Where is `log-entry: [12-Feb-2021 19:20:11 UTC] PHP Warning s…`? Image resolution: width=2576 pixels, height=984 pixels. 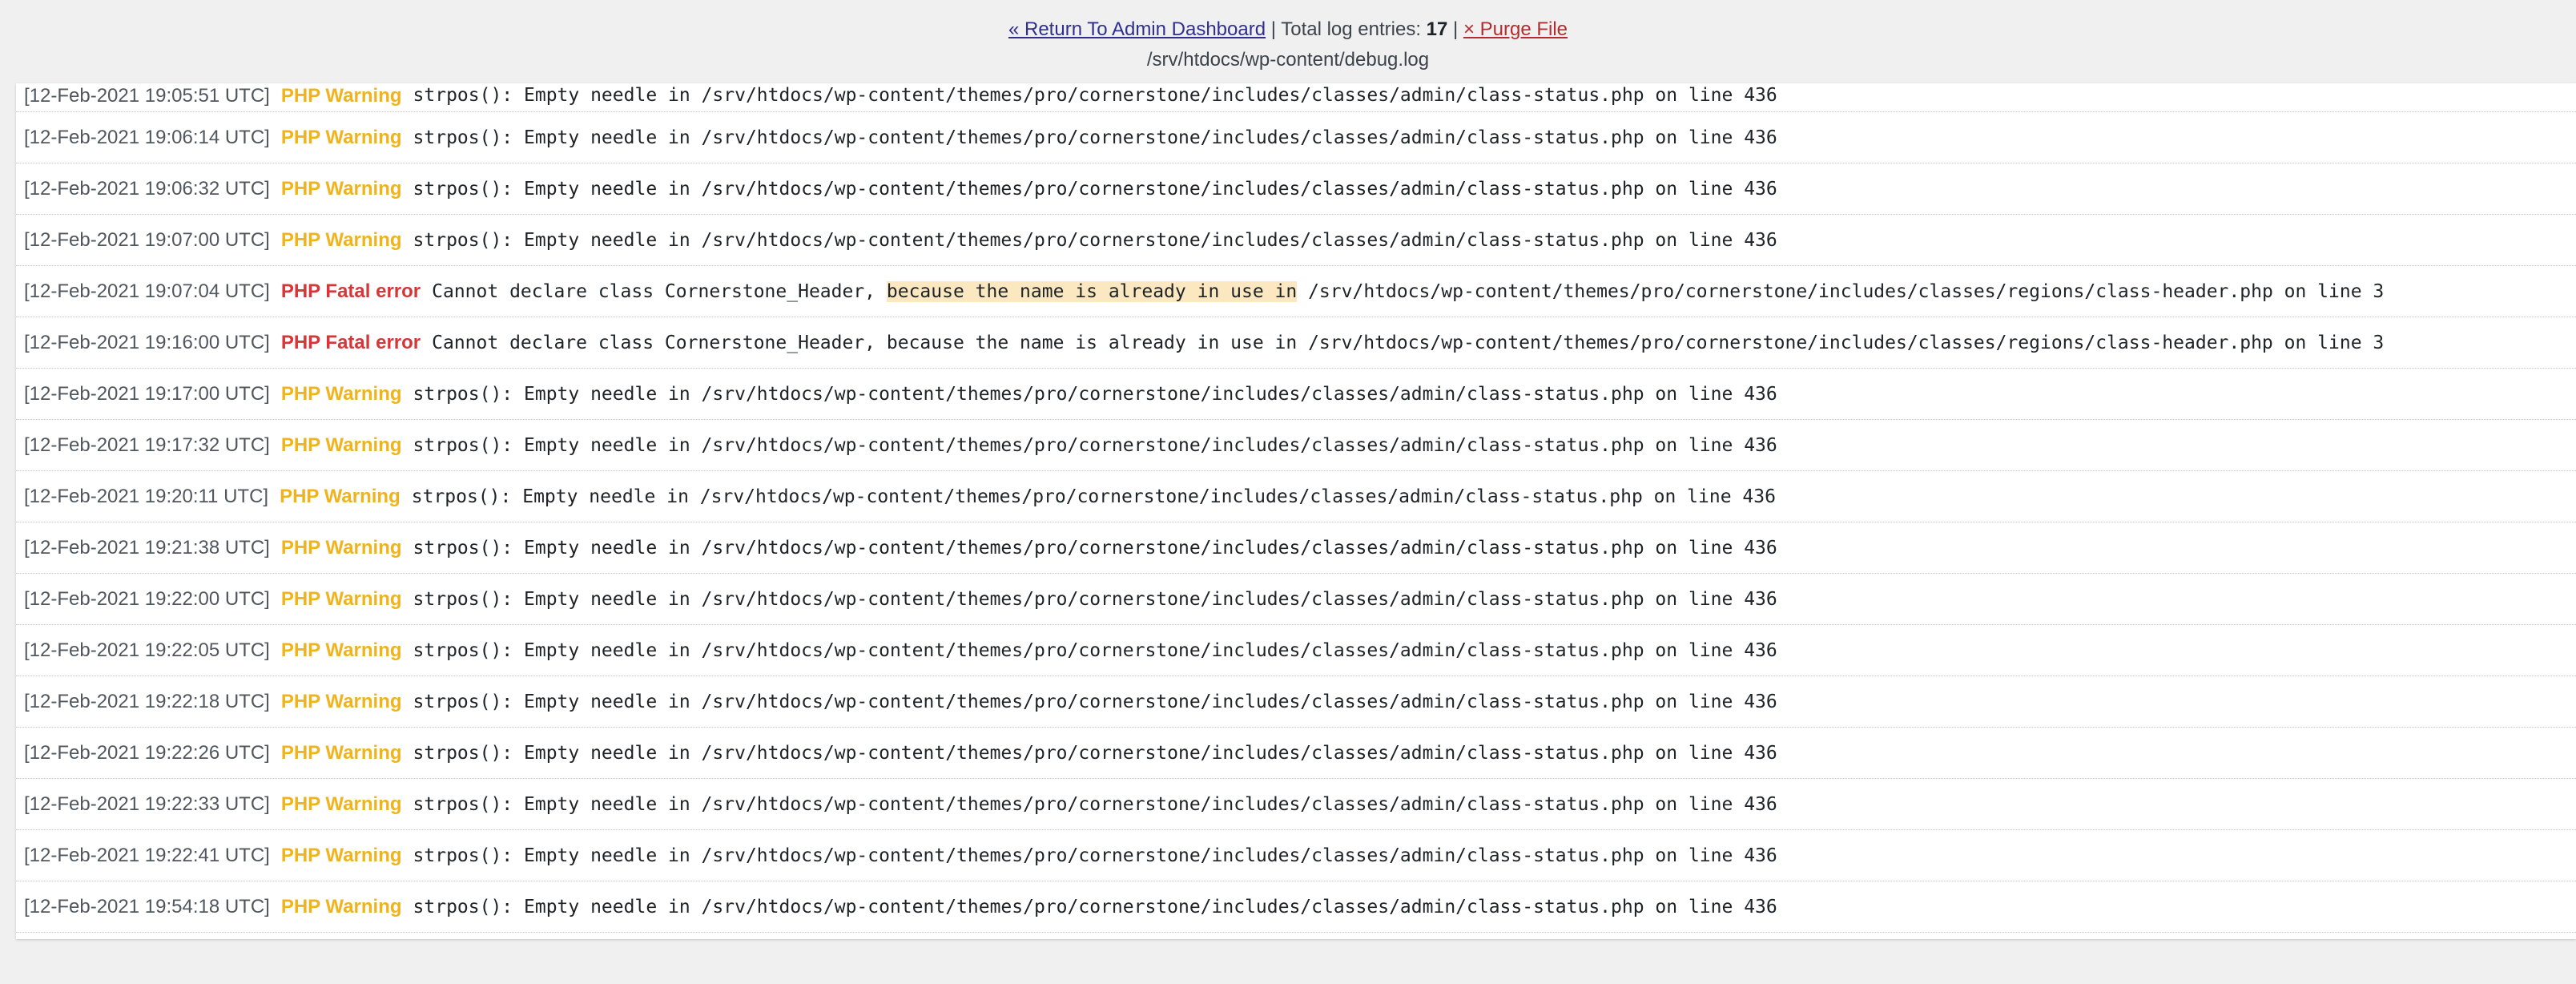
log-entry: [12-Feb-2021 19:20:11 UTC] PHP Warning s… is located at coordinates (1296, 496).